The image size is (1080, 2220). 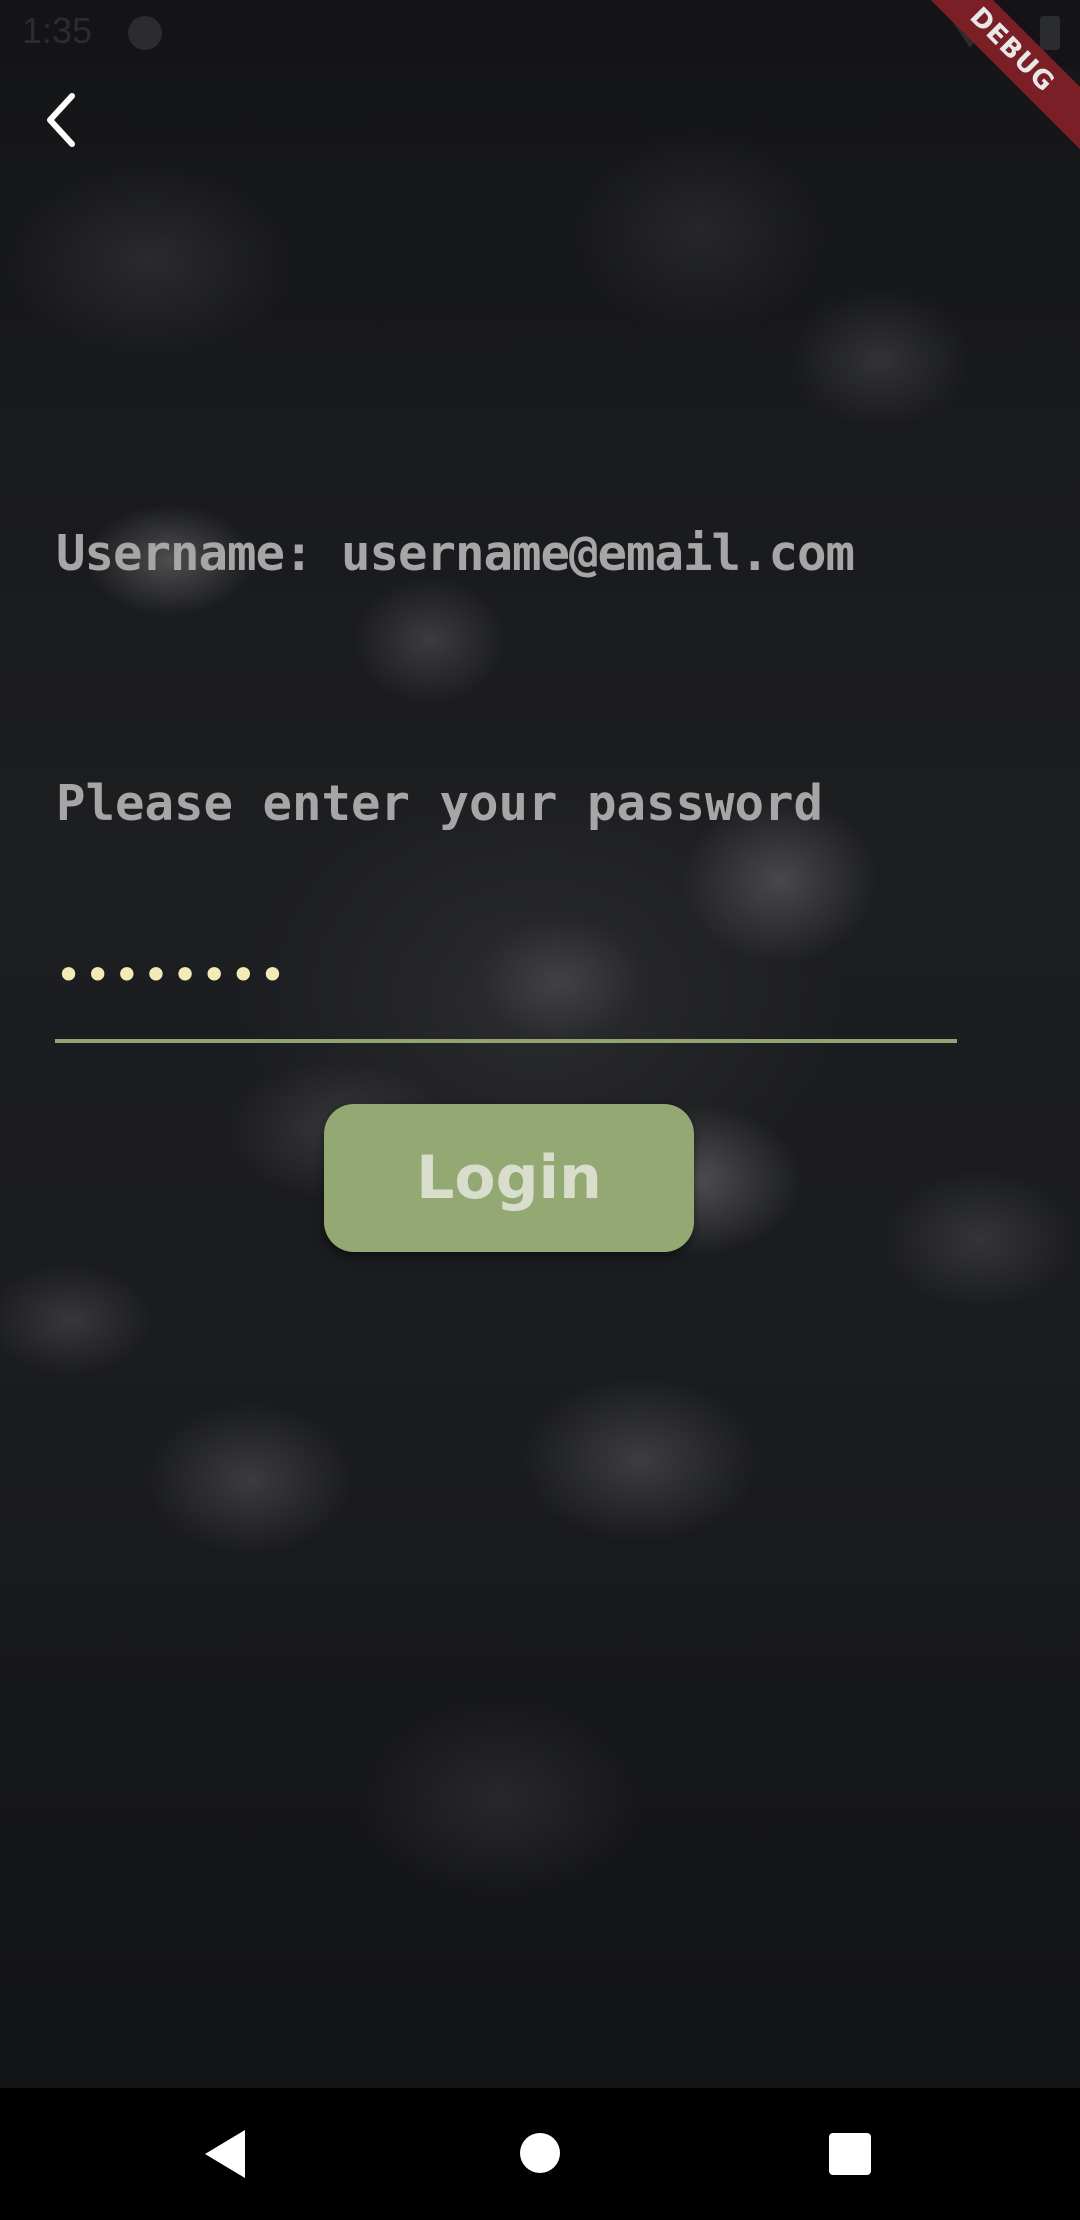 I want to click on status-bar: 1:35, so click(x=540, y=33).